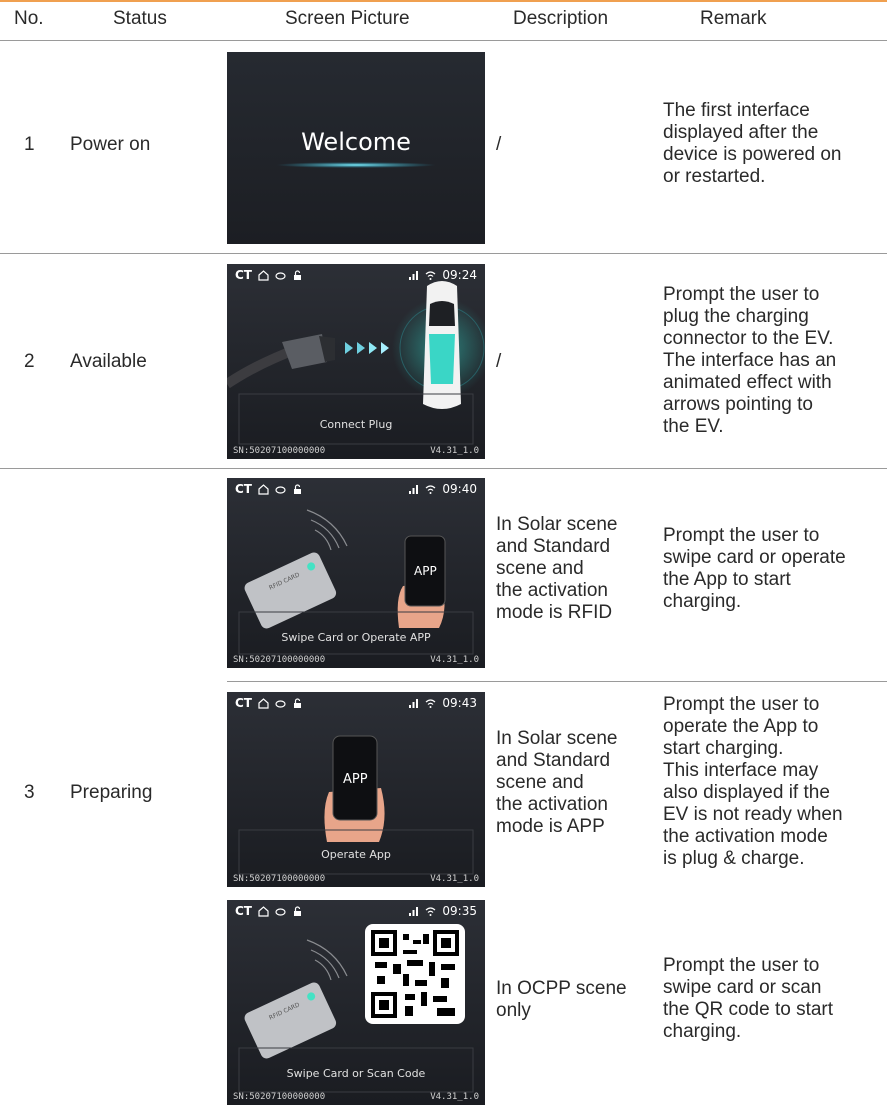 The width and height of the screenshot is (887, 1110). Describe the element at coordinates (140, 18) in the screenshot. I see `header-status: Status` at that location.